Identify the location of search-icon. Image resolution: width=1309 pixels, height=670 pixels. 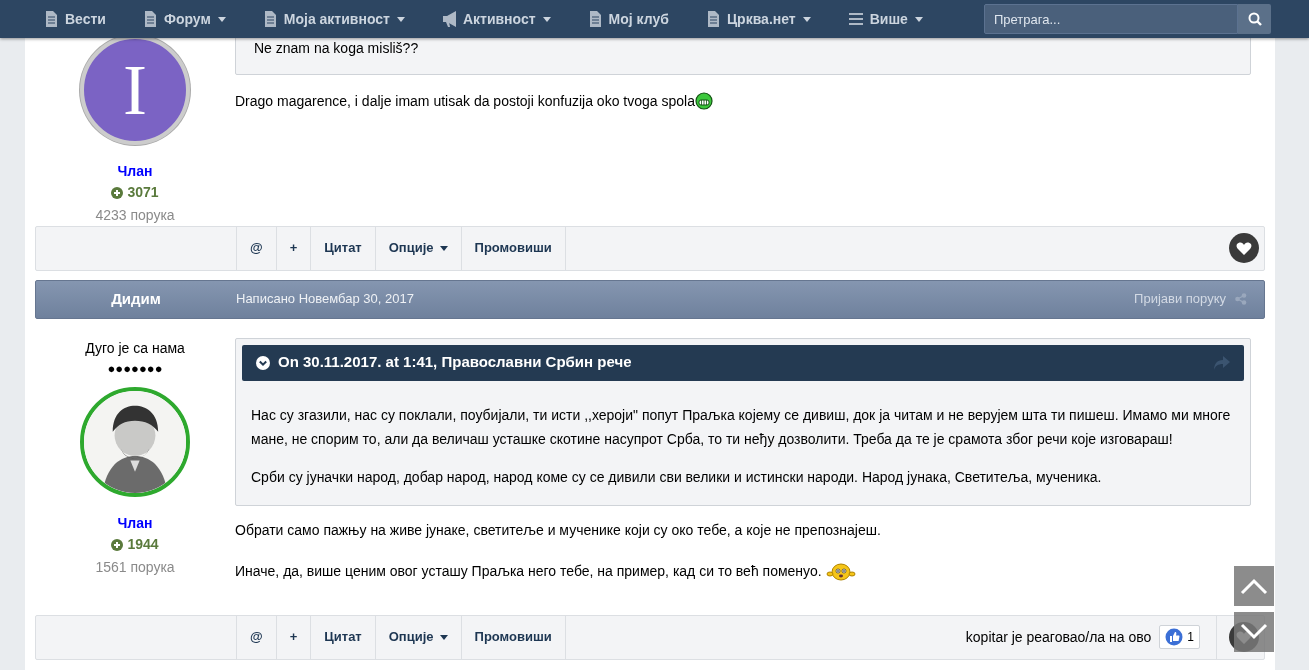
(1254, 19).